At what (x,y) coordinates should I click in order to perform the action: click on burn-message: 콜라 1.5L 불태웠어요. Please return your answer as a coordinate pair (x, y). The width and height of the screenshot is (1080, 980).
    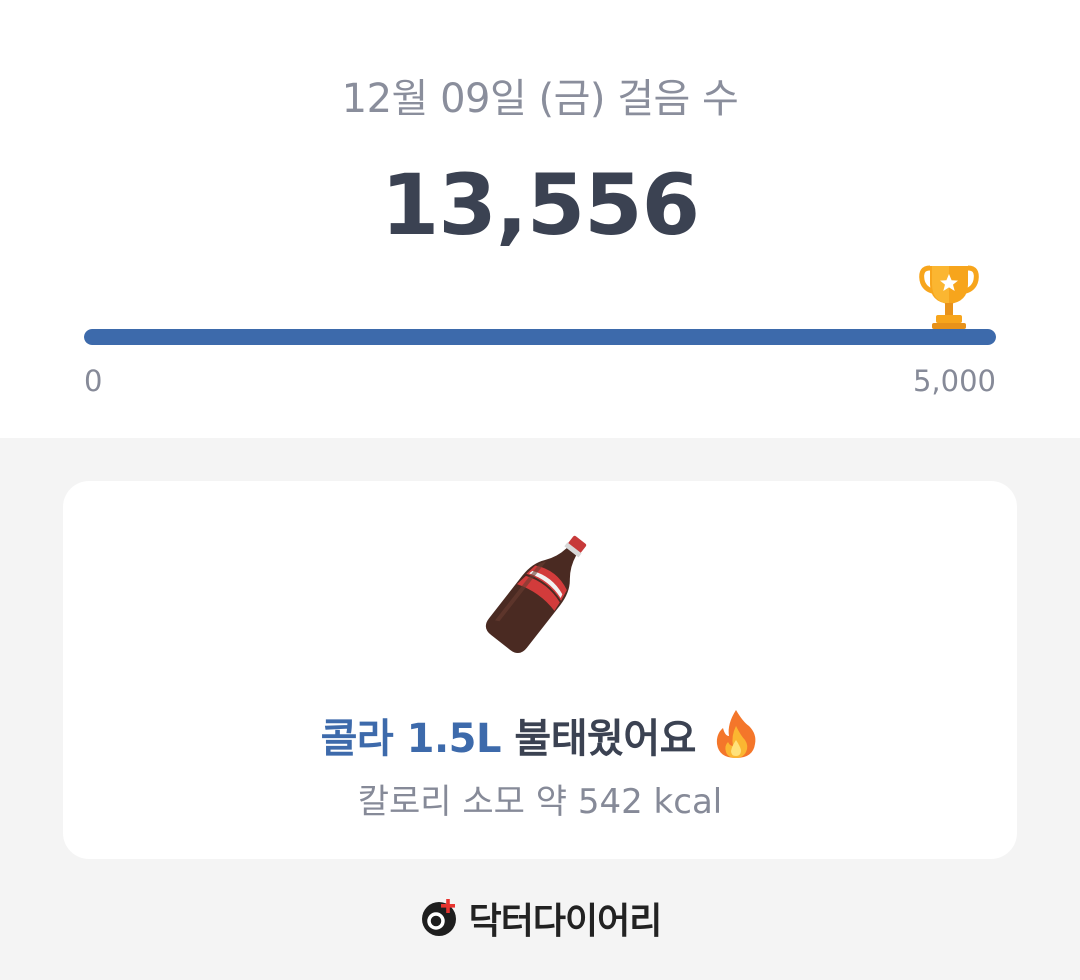
    Looking at the image, I should click on (540, 735).